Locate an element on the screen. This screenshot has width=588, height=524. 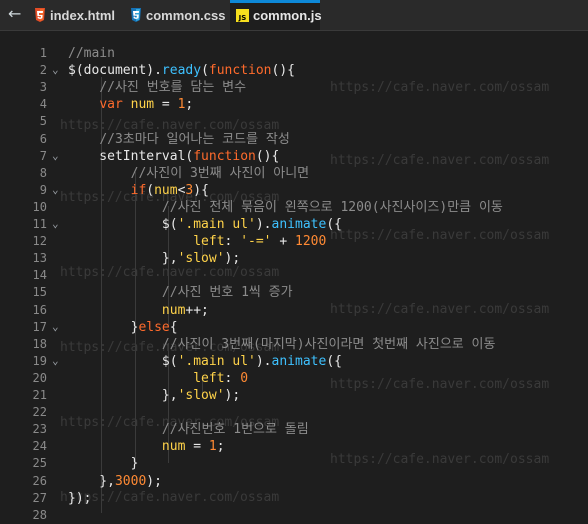
code-token: = is located at coordinates (166, 105).